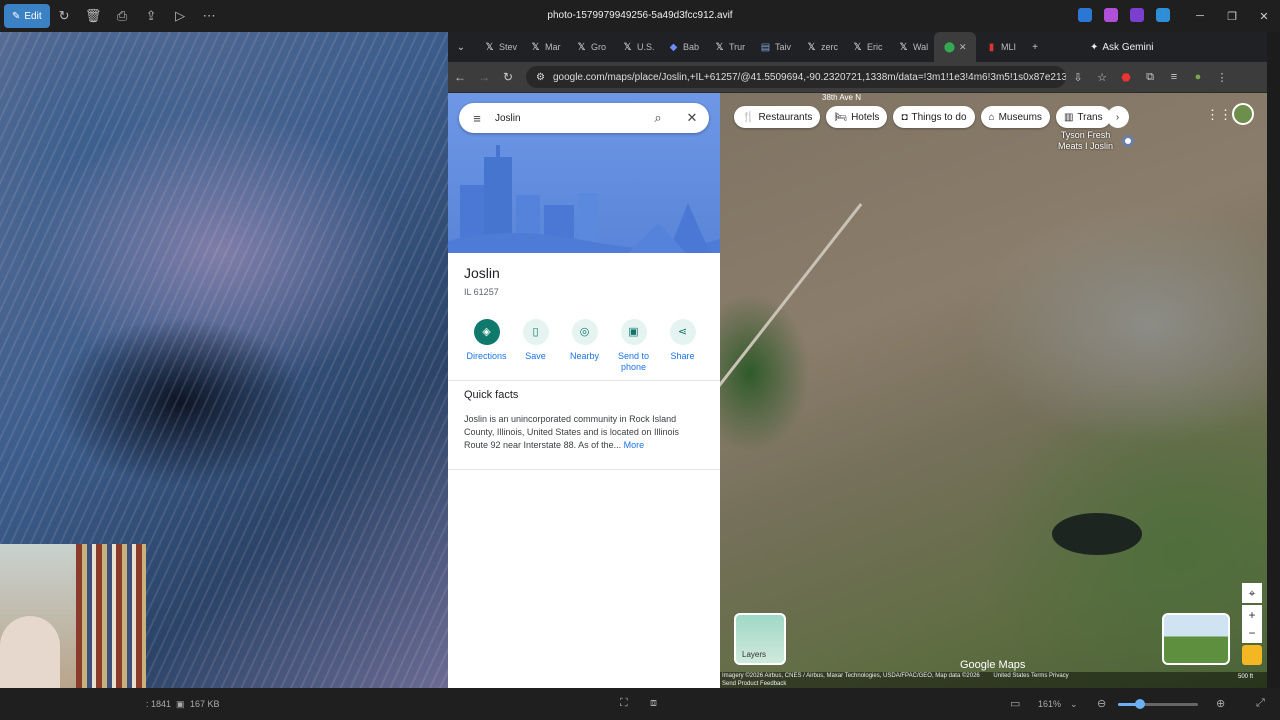 The width and height of the screenshot is (1280, 720). Describe the element at coordinates (760, 639) in the screenshot. I see `layers-button: Layers` at that location.